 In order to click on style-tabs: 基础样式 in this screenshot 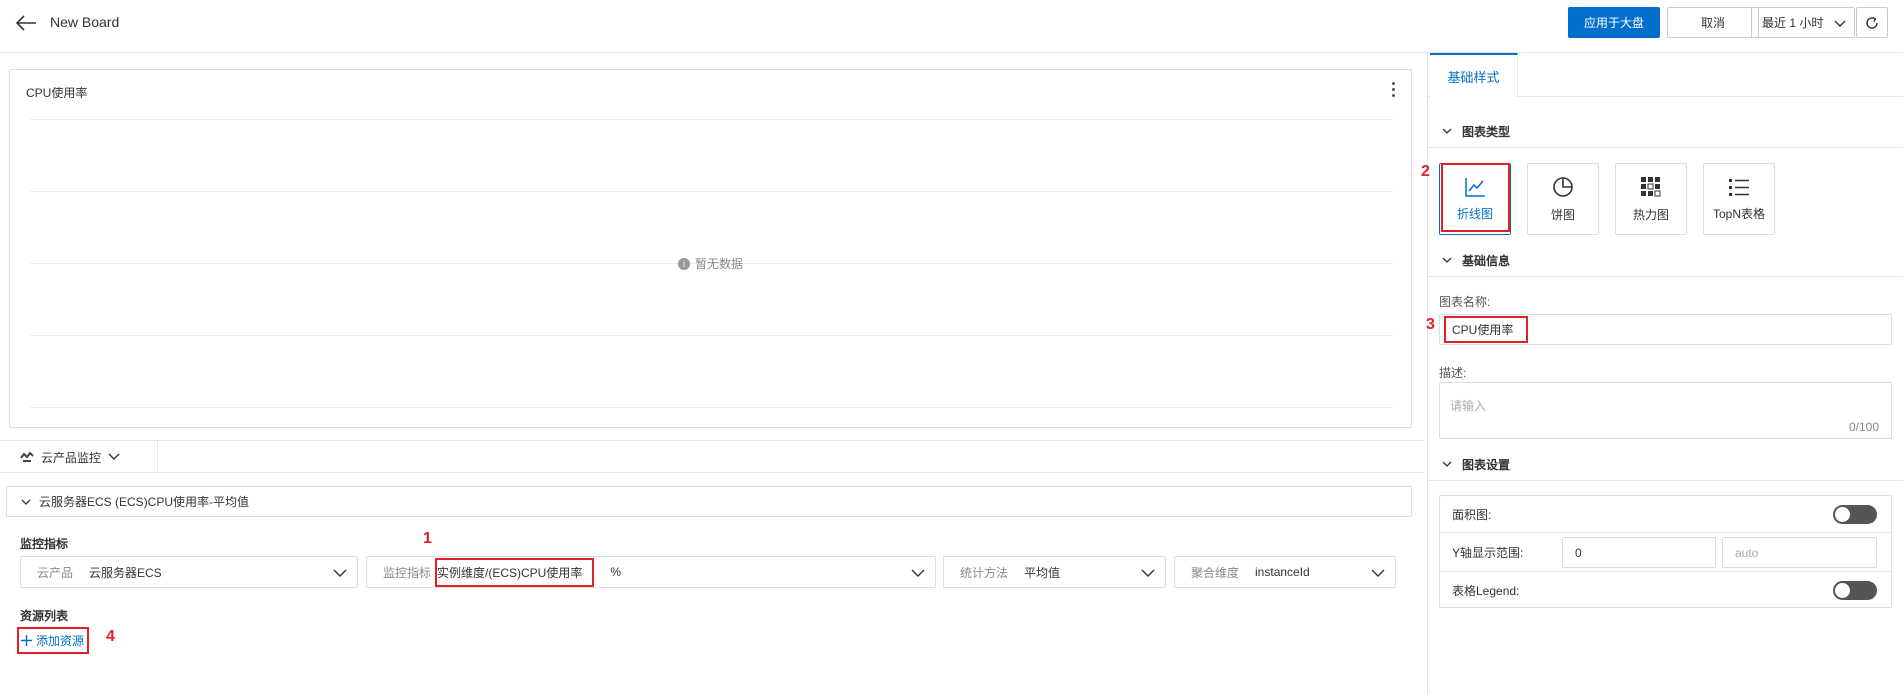, I will do `click(1665, 75)`.